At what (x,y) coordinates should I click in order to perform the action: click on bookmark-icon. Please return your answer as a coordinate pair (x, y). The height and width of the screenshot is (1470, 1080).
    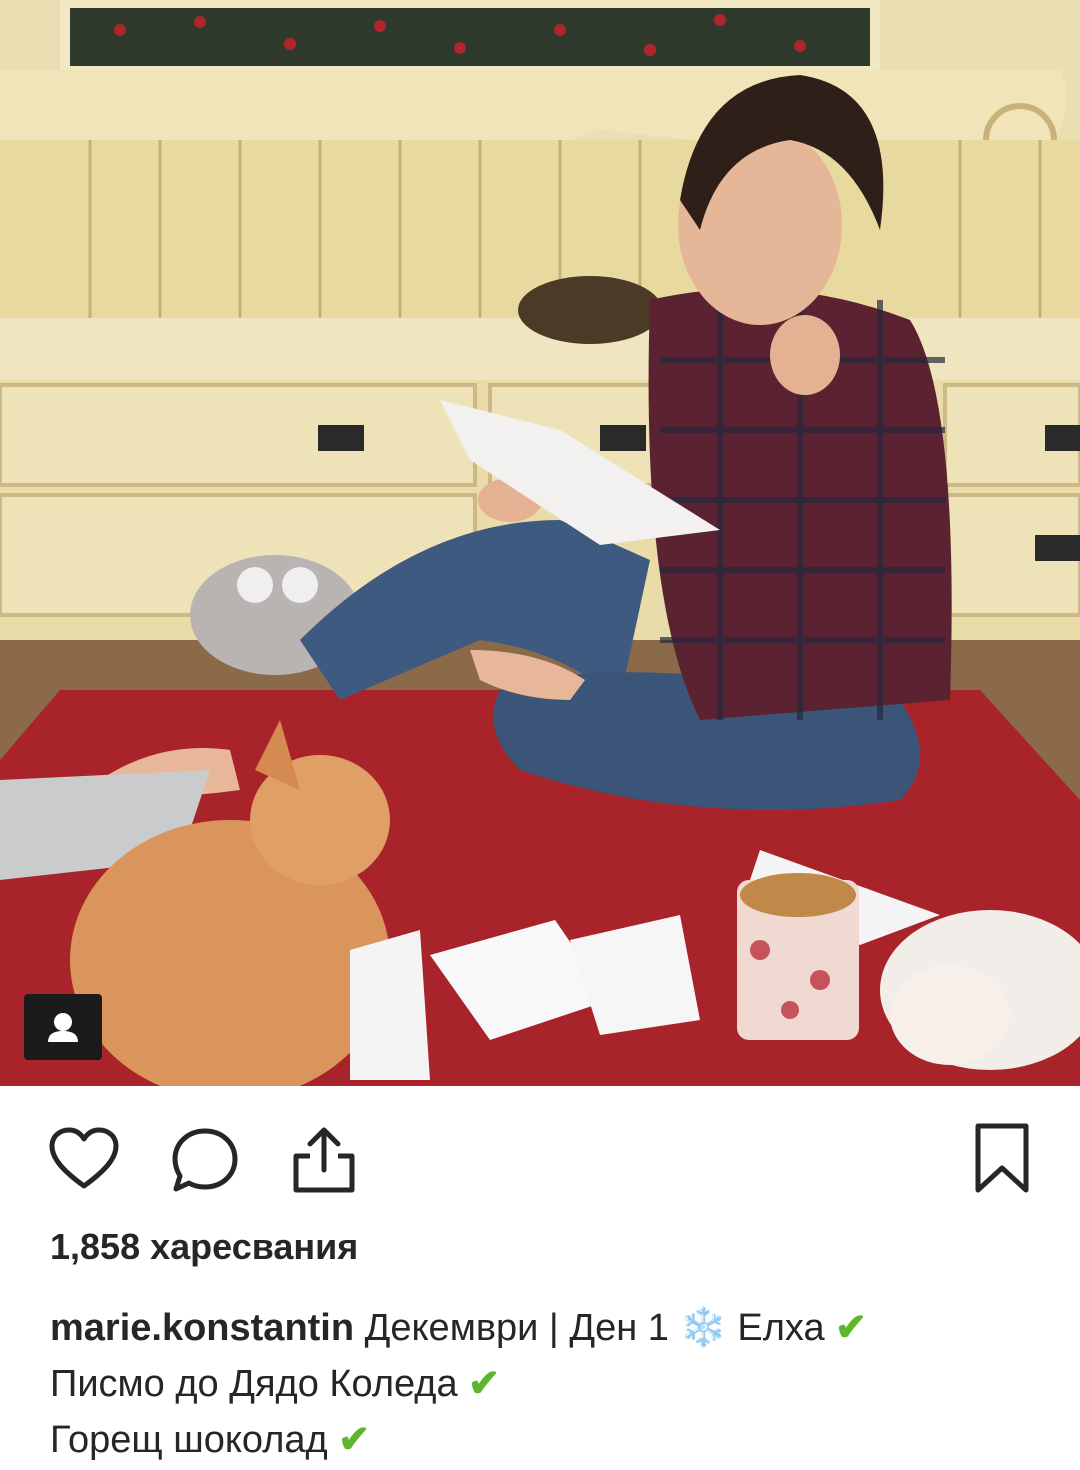
    Looking at the image, I should click on (1002, 1158).